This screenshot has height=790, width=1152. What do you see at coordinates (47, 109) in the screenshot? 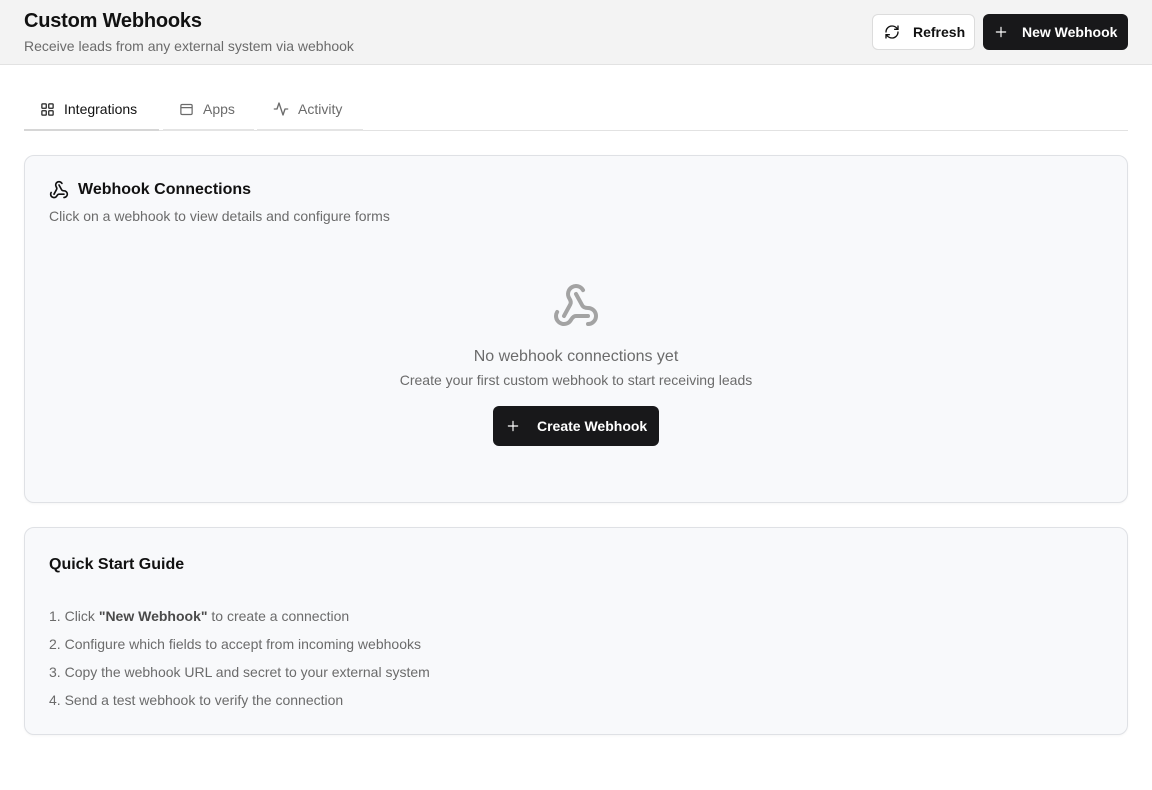
I see `grid-icon` at bounding box center [47, 109].